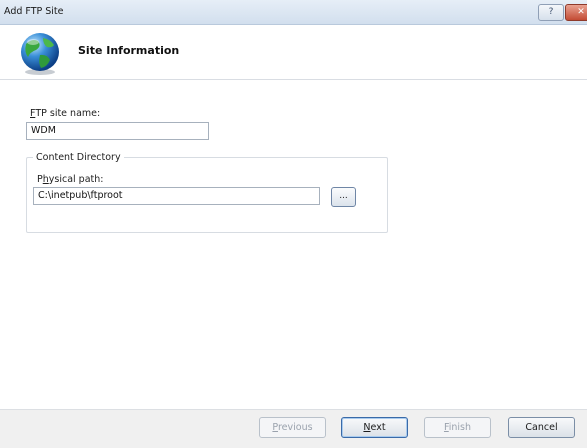 This screenshot has width=587, height=448. Describe the element at coordinates (40, 54) in the screenshot. I see `globe-icon` at that location.